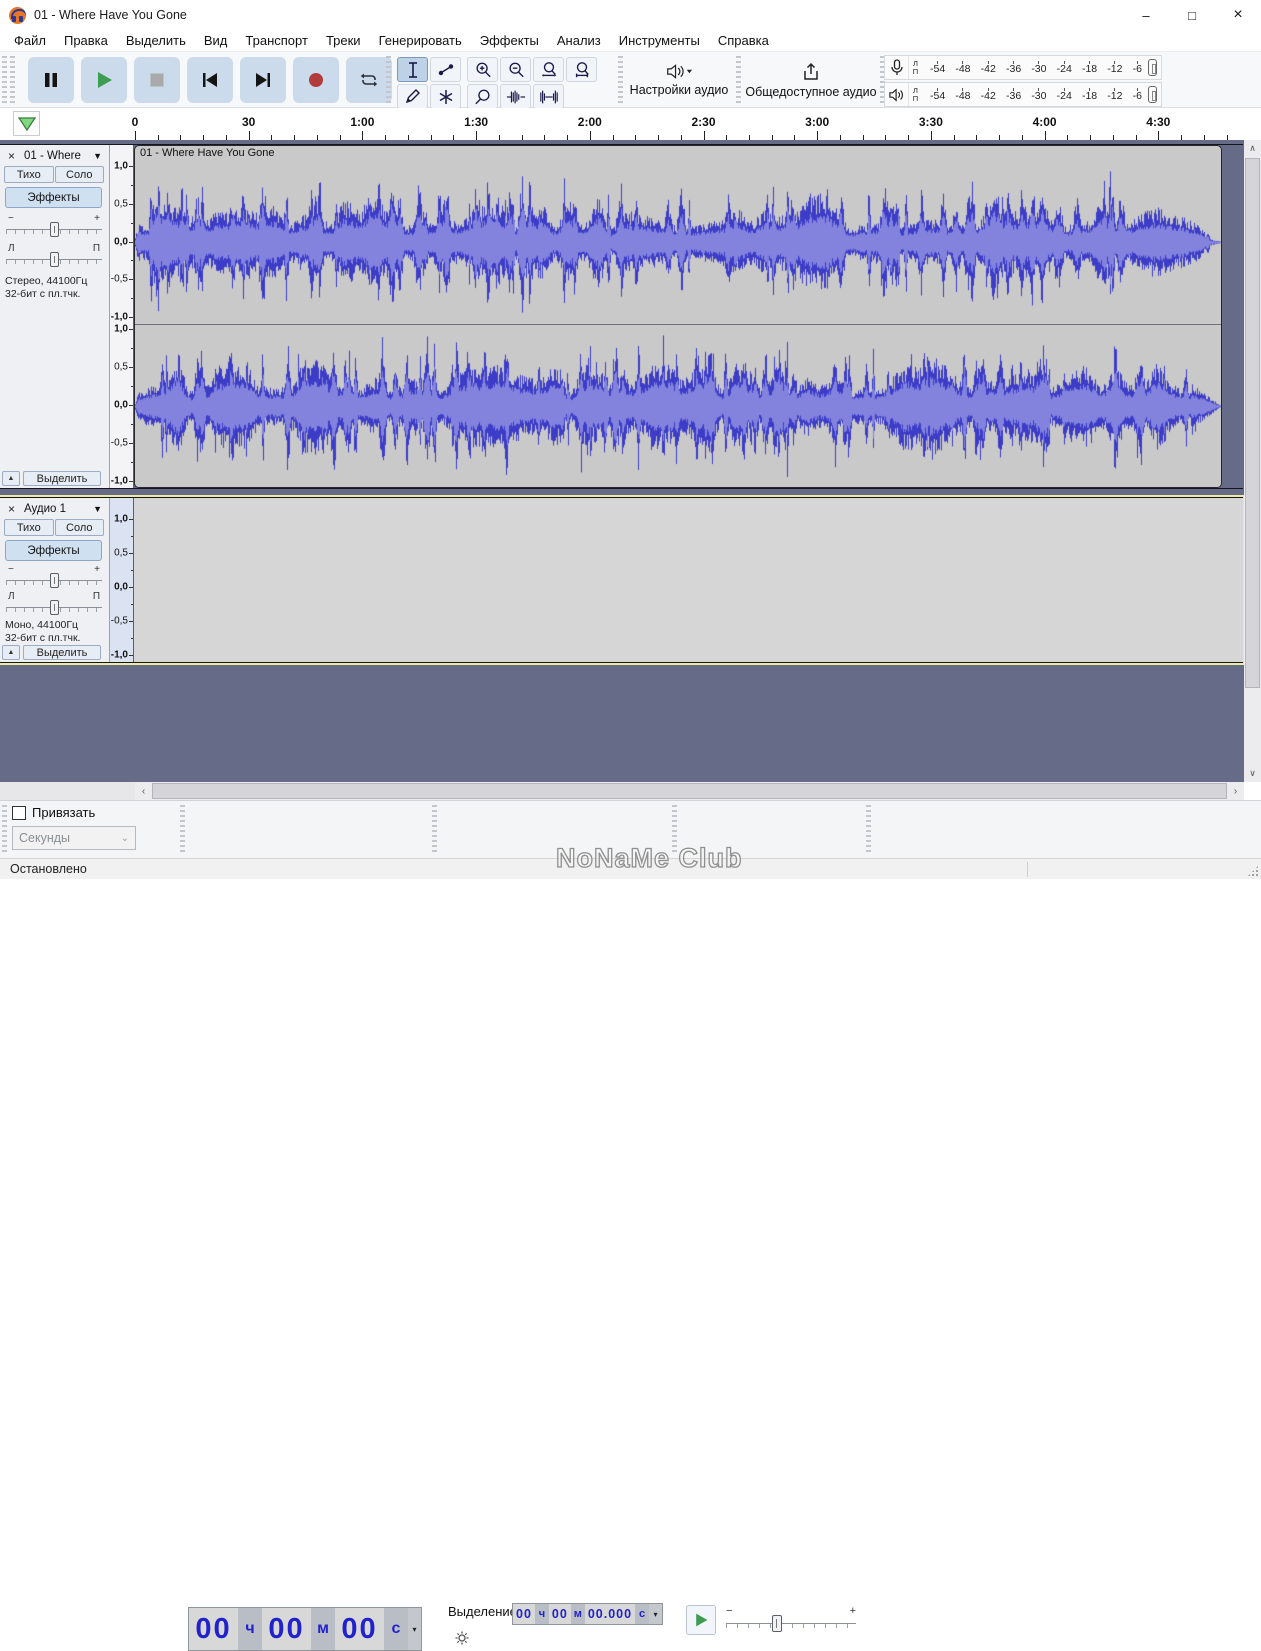 The width and height of the screenshot is (1261, 1651). What do you see at coordinates (897, 94) in the screenshot?
I see `playback-speaker-icon` at bounding box center [897, 94].